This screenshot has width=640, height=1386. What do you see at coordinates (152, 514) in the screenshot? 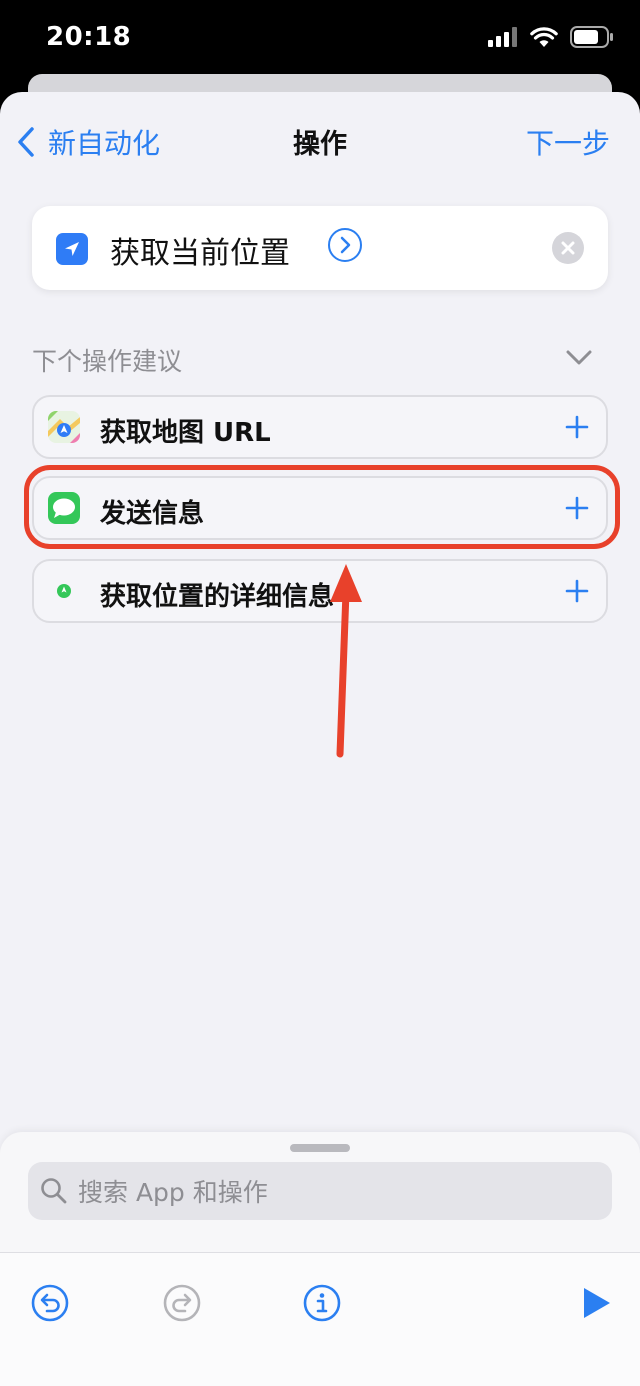
I see `suggestion-label: 发送信息` at bounding box center [152, 514].